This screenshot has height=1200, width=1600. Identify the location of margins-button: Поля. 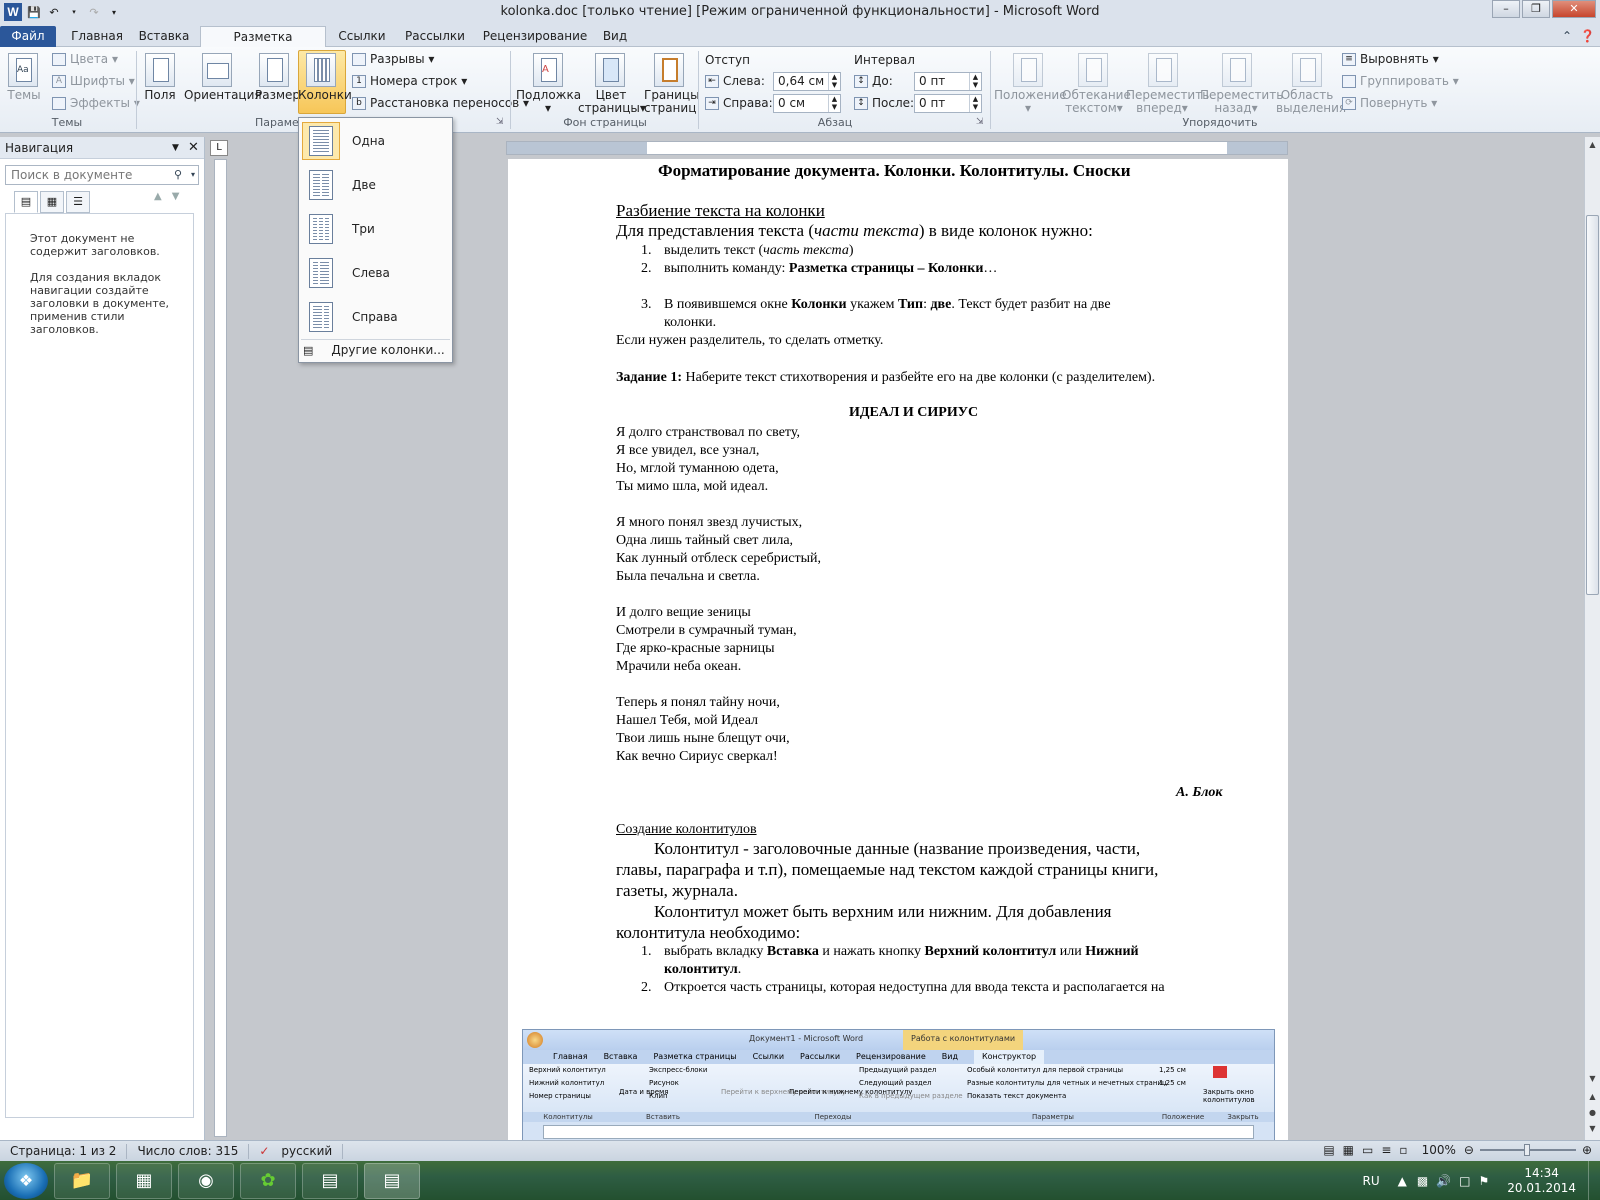
(160, 95).